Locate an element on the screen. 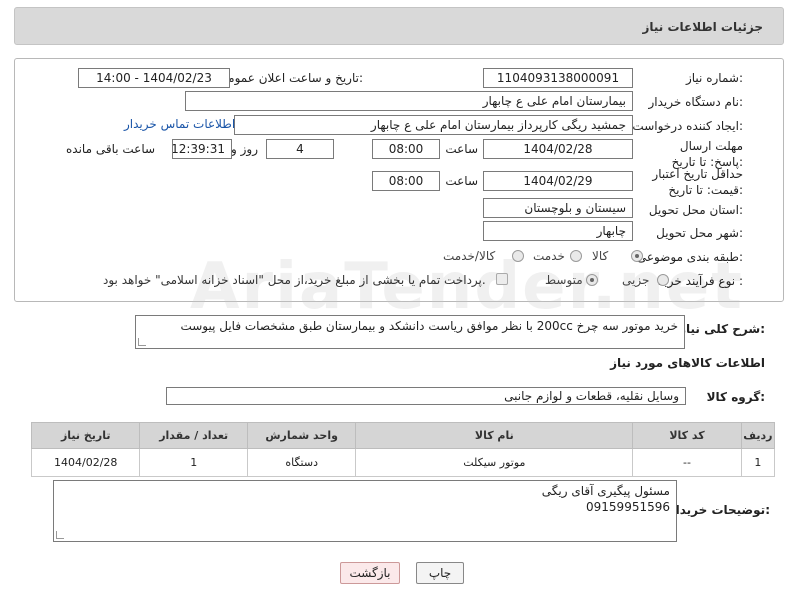 The width and height of the screenshot is (788, 598). buyer-org-field: بیمارستان امام علی ع چابهار is located at coordinates (409, 101).